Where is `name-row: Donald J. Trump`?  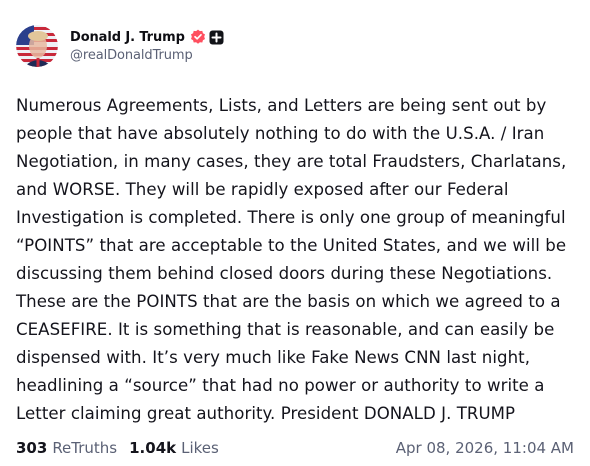 name-row: Donald J. Trump is located at coordinates (147, 37).